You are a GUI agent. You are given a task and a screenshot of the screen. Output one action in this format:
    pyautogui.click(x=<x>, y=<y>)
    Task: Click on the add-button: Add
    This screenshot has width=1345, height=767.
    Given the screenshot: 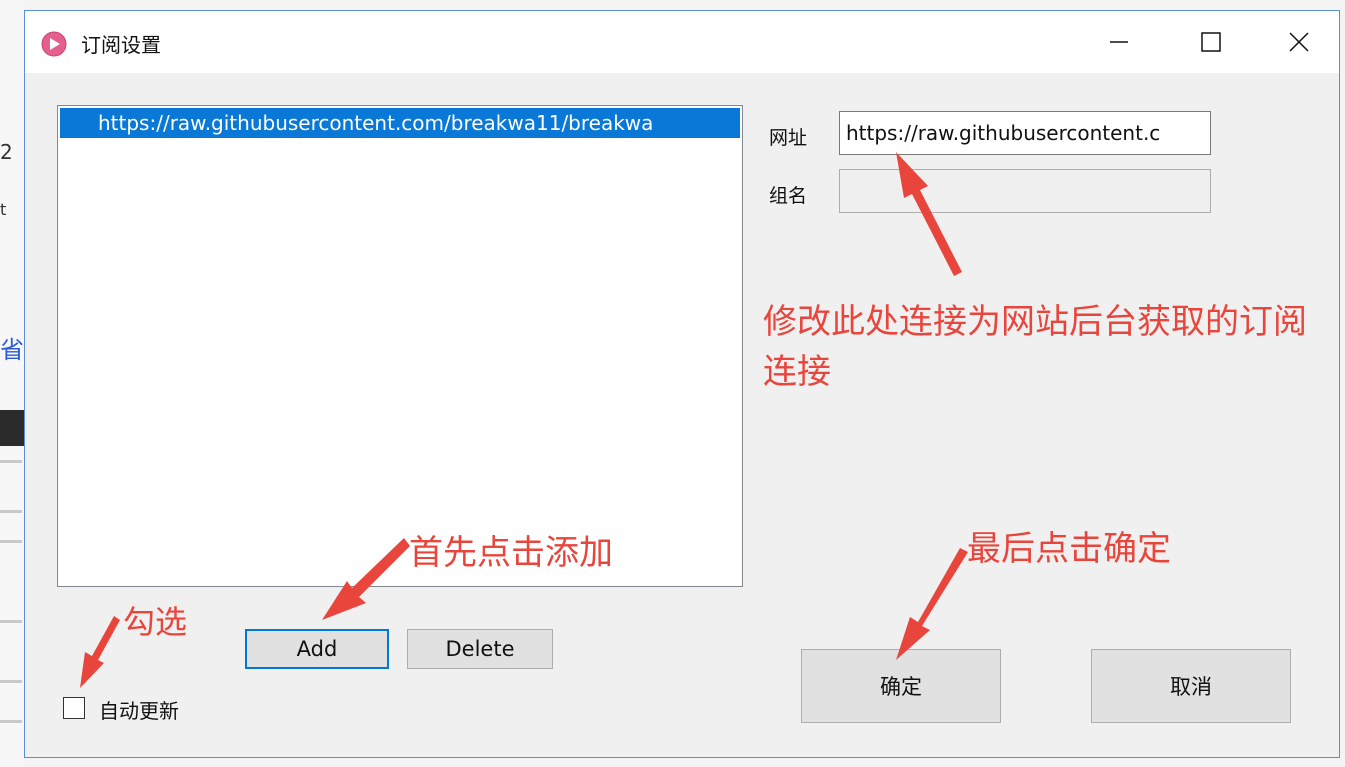 What is the action you would take?
    pyautogui.click(x=317, y=649)
    